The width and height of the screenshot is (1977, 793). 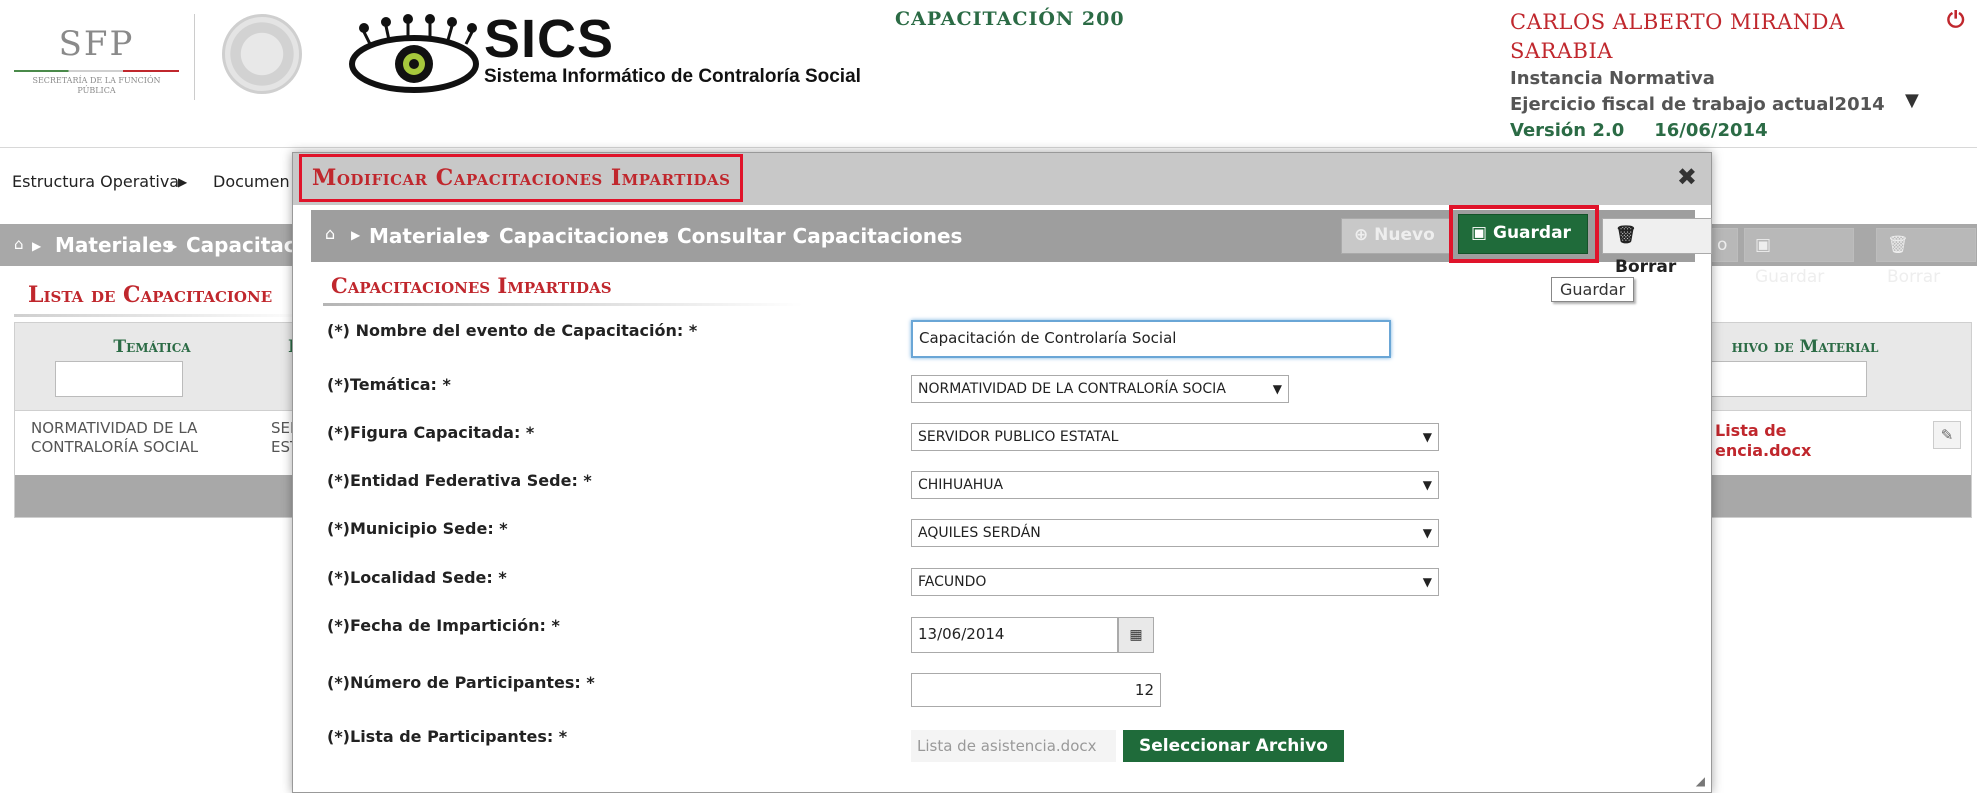 What do you see at coordinates (1036, 690) in the screenshot?
I see `numero-participantes-input: 12` at bounding box center [1036, 690].